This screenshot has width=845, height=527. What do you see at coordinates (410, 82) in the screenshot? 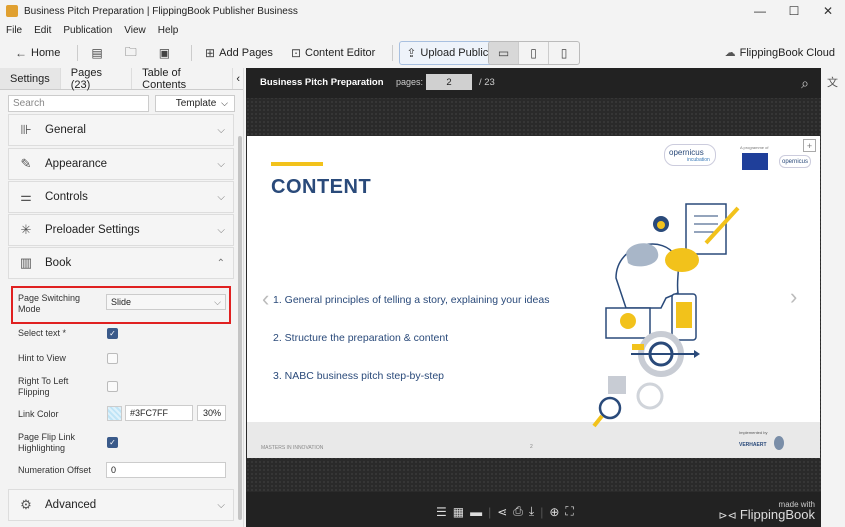
I see `pages-label: pages:` at bounding box center [410, 82].